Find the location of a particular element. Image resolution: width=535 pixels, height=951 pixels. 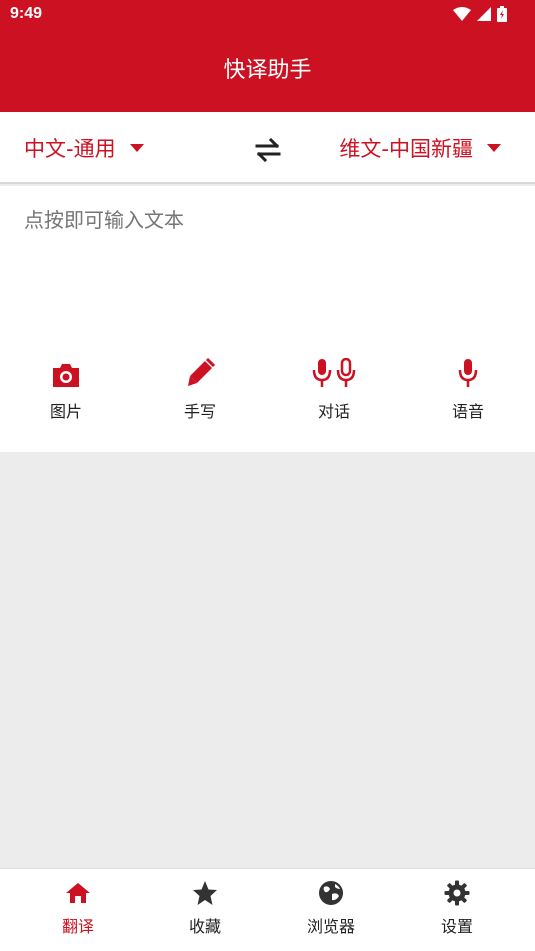

tool-label: 图片 is located at coordinates (65, 411).